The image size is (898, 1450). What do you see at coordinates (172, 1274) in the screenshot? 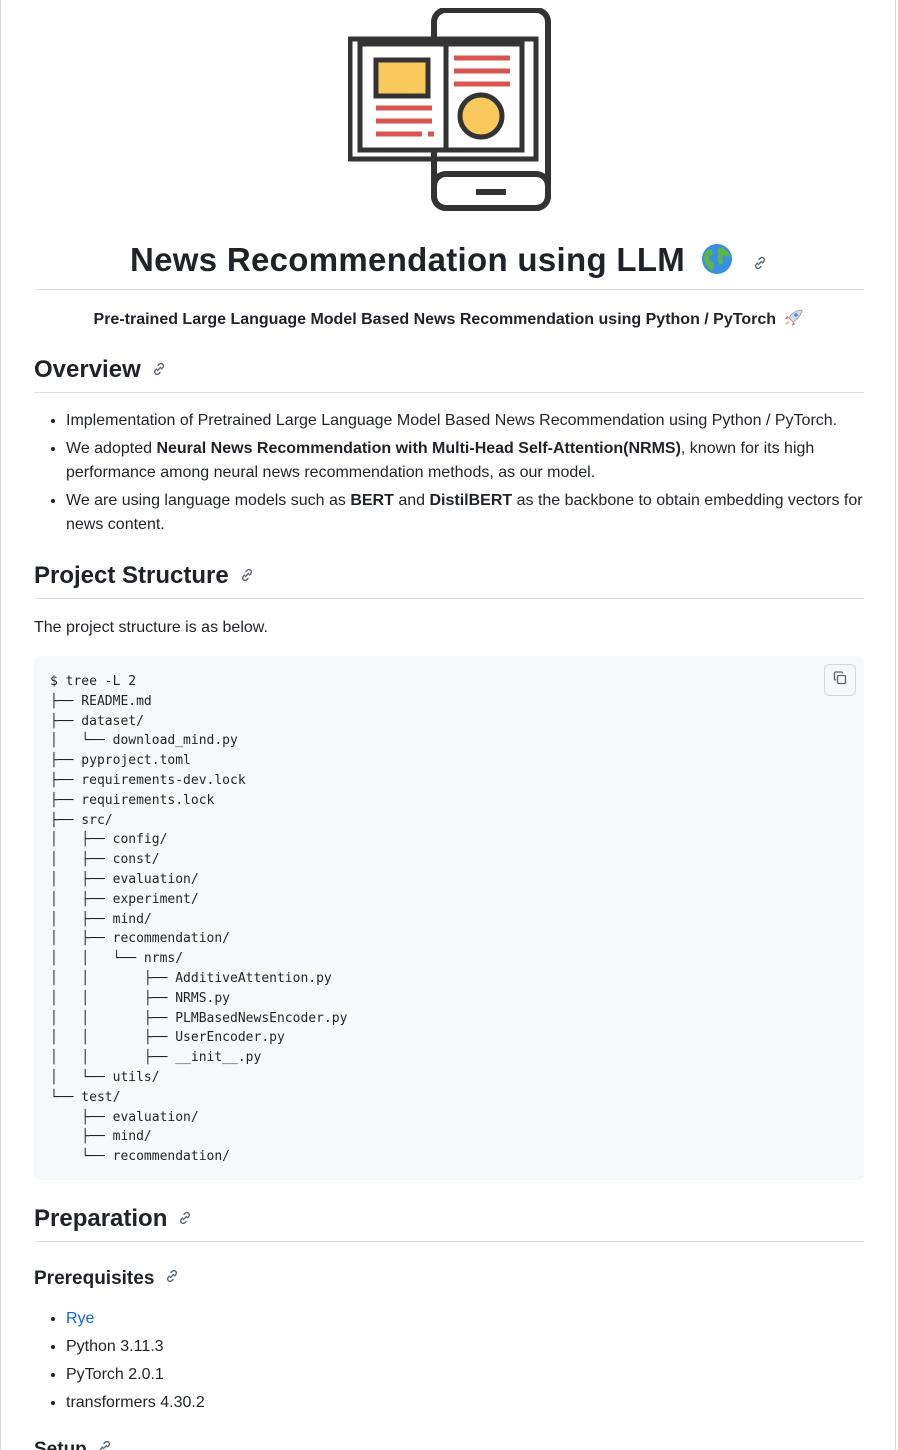
I see `prerequisites-anchor-link-icon` at bounding box center [172, 1274].